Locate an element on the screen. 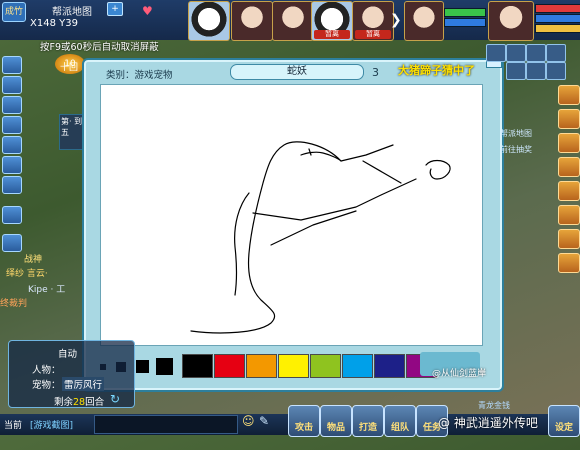 This screenshot has height=450, width=580. event-icon is located at coordinates (12, 185).